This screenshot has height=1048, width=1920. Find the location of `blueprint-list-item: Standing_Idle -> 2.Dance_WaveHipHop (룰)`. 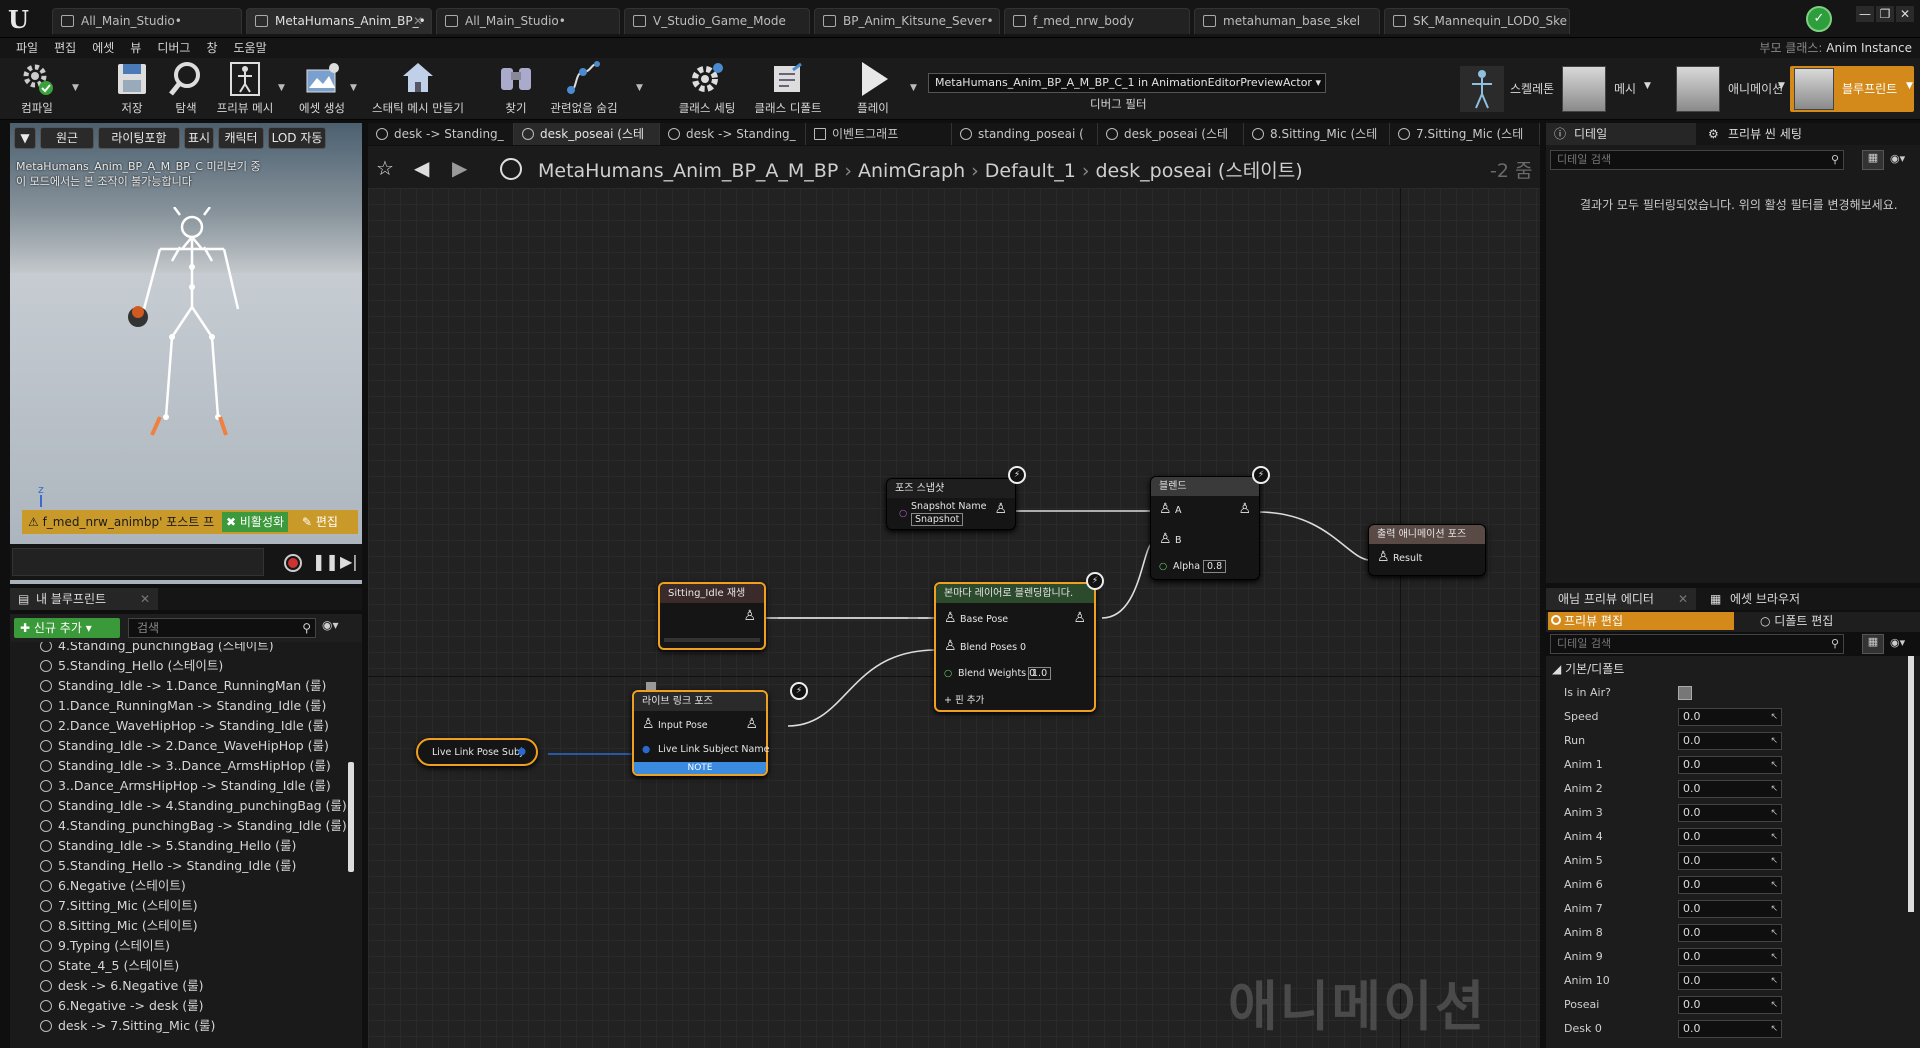

blueprint-list-item: Standing_Idle -> 2.Dance_WaveHipHop (룰) is located at coordinates (184, 746).